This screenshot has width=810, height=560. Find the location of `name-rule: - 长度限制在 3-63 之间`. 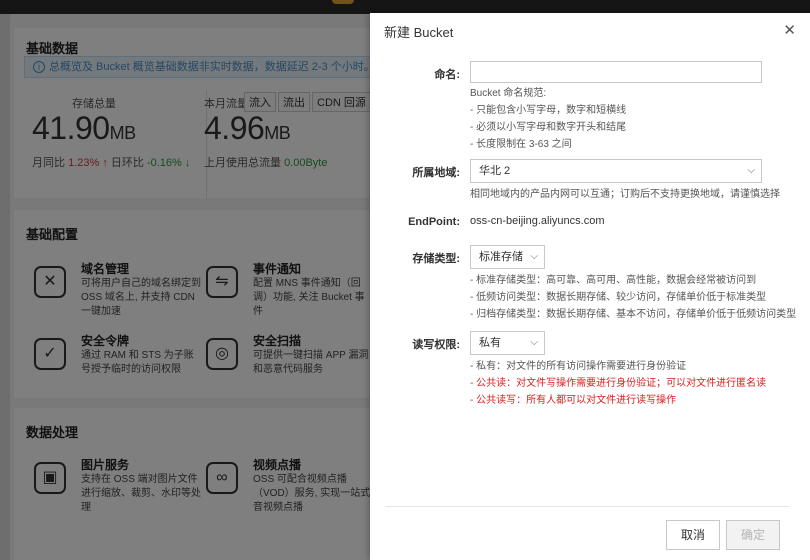

name-rule: - 长度限制在 3-63 之间 is located at coordinates (521, 144).